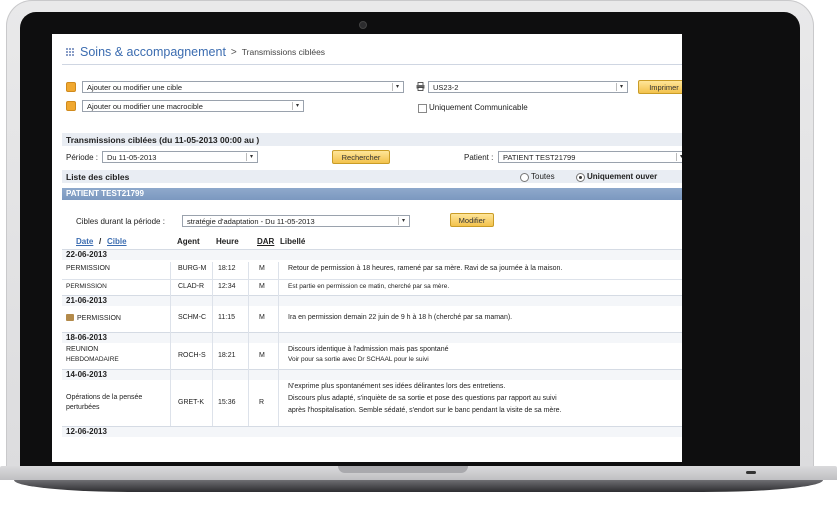  Describe the element at coordinates (361, 157) in the screenshot. I see `search-button: Rechercher` at that location.